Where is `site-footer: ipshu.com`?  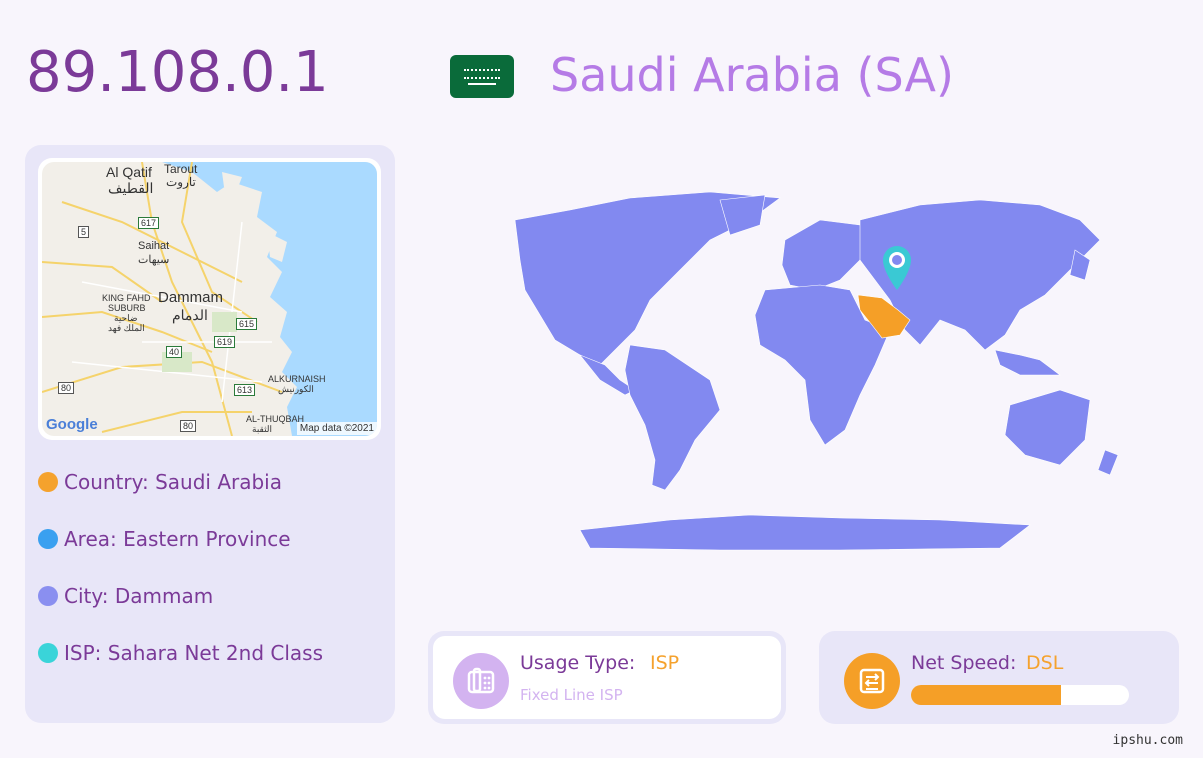 site-footer: ipshu.com is located at coordinates (1148, 740).